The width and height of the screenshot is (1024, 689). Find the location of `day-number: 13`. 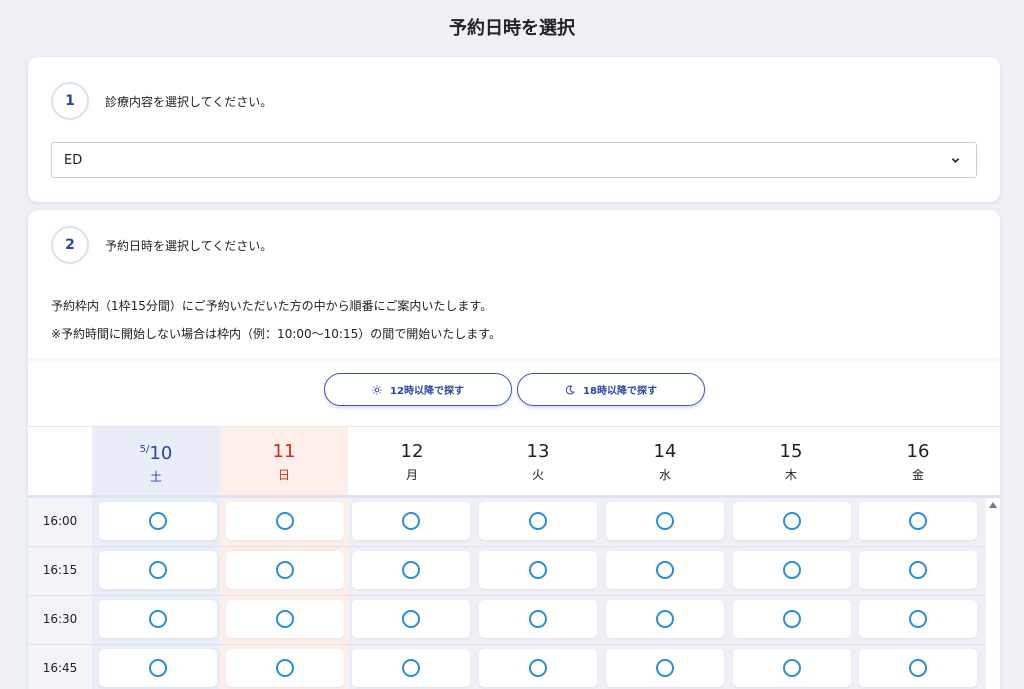

day-number: 13 is located at coordinates (538, 451).